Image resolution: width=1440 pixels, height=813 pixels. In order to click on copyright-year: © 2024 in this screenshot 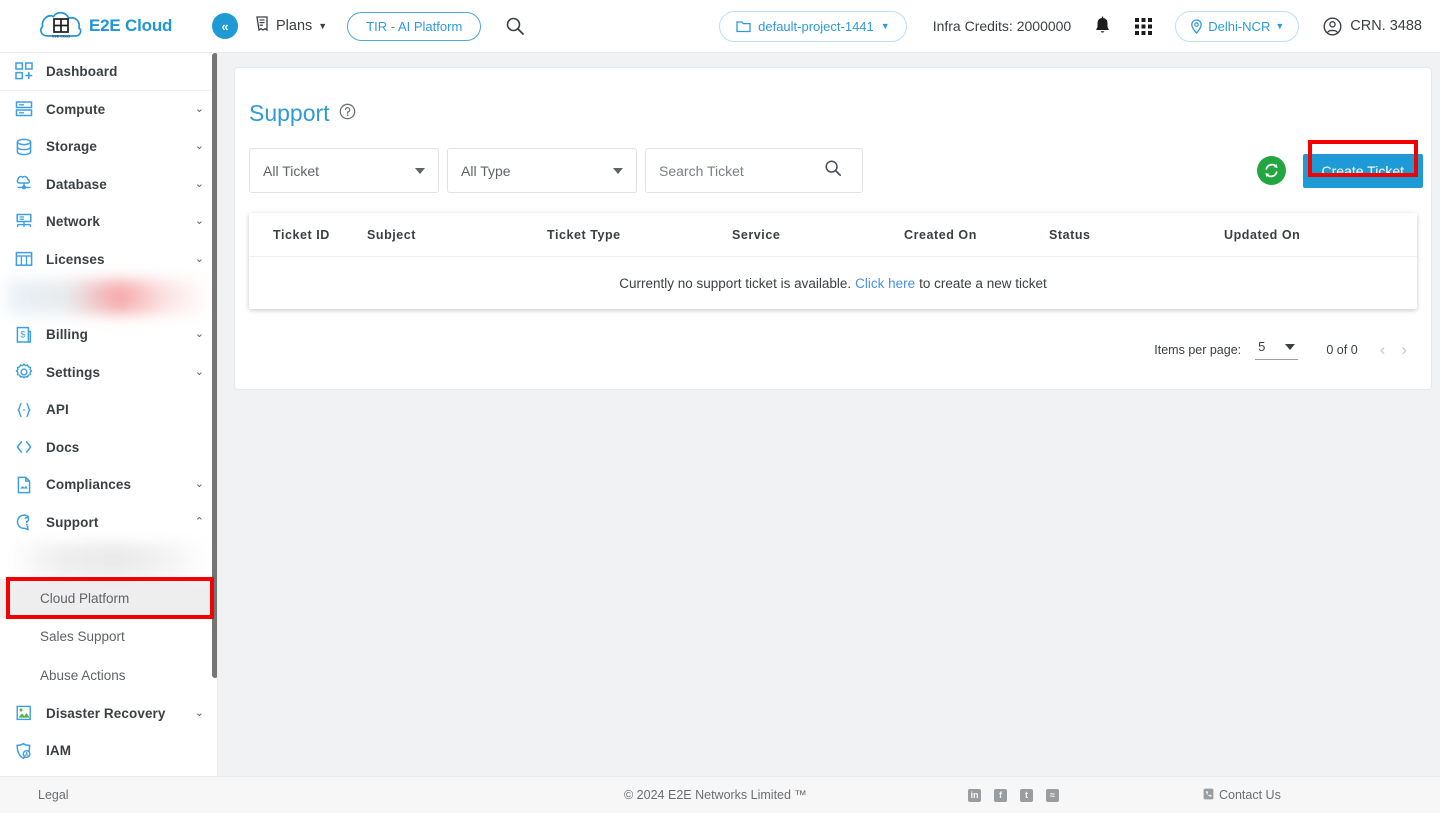, I will do `click(644, 795)`.